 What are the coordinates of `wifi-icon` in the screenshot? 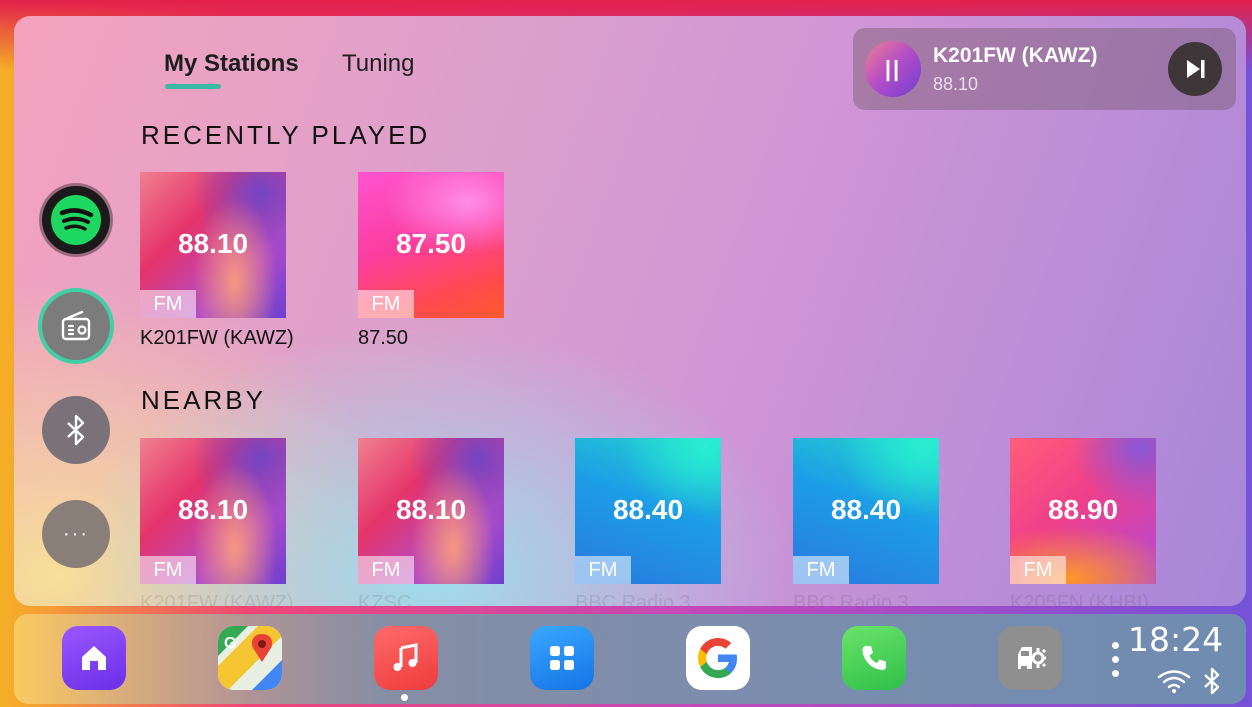 It's located at (1174, 681).